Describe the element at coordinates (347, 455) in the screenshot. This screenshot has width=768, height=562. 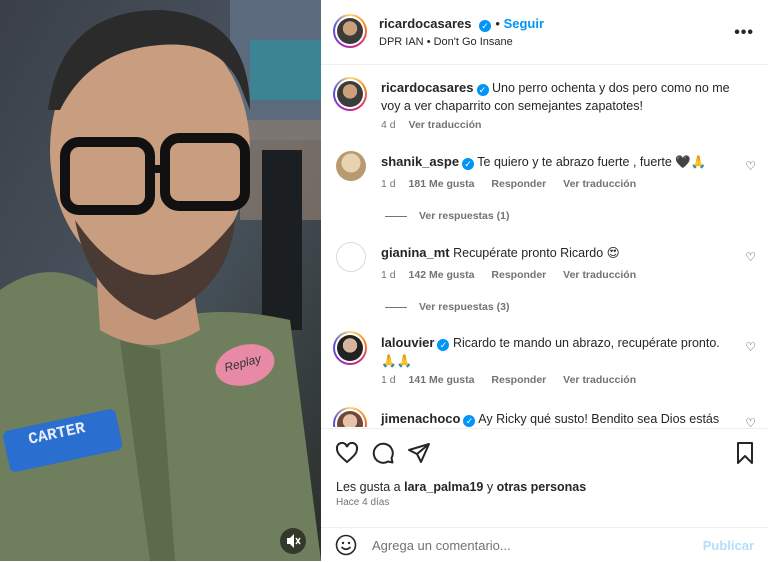
I see `heart-icon` at that location.